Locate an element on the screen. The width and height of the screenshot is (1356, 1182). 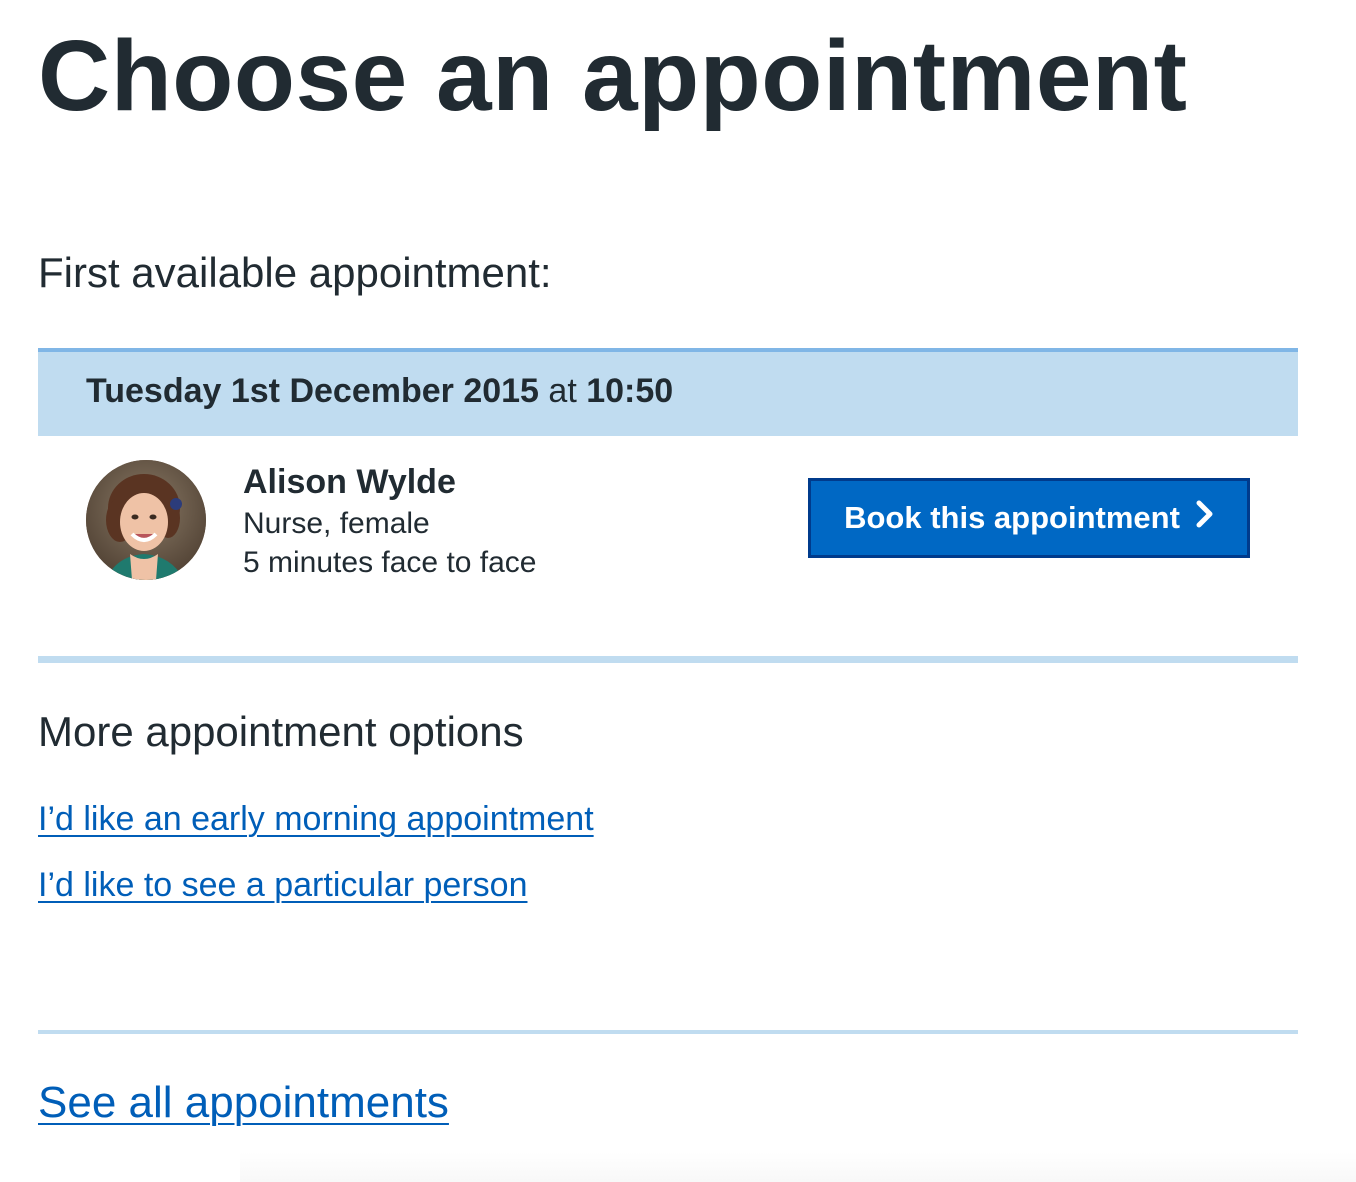
book-appointment-label: Book this appointment is located at coordinates (1012, 517).